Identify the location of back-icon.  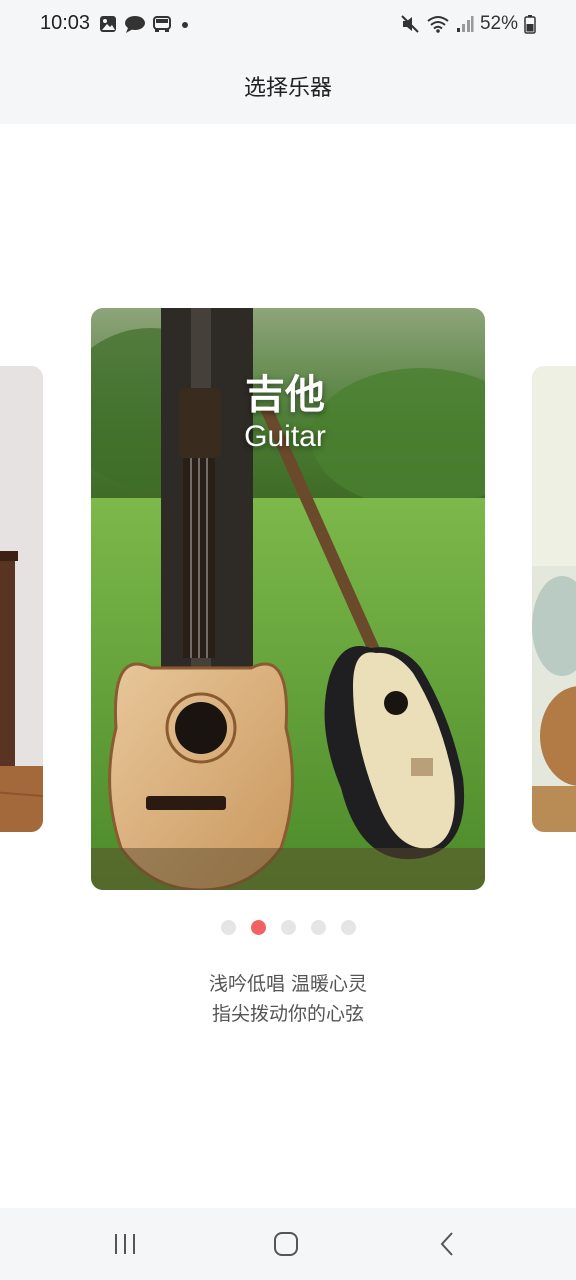
(446, 1244).